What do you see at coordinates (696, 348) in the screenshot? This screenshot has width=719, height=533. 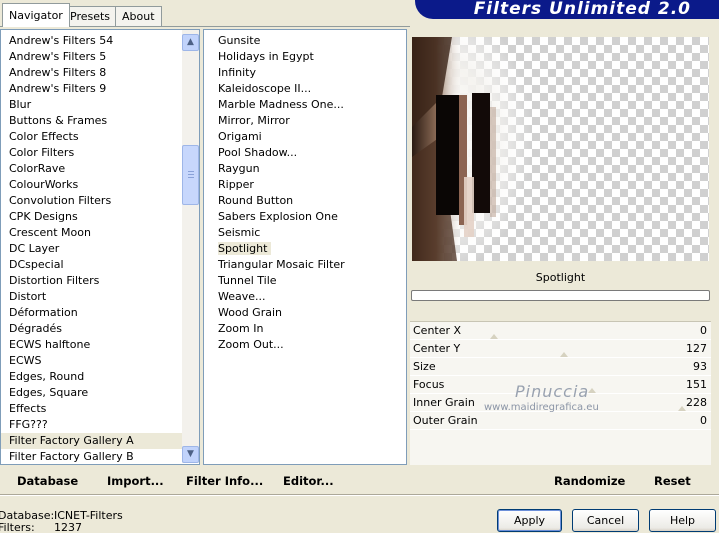 I see `param-value: 127` at bounding box center [696, 348].